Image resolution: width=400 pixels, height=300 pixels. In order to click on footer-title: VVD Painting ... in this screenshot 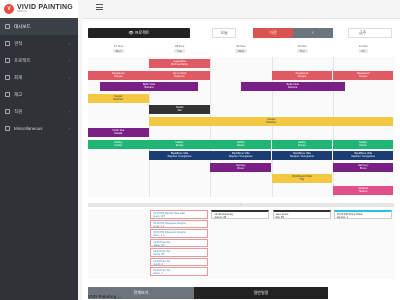, I will do `click(105, 296)`.